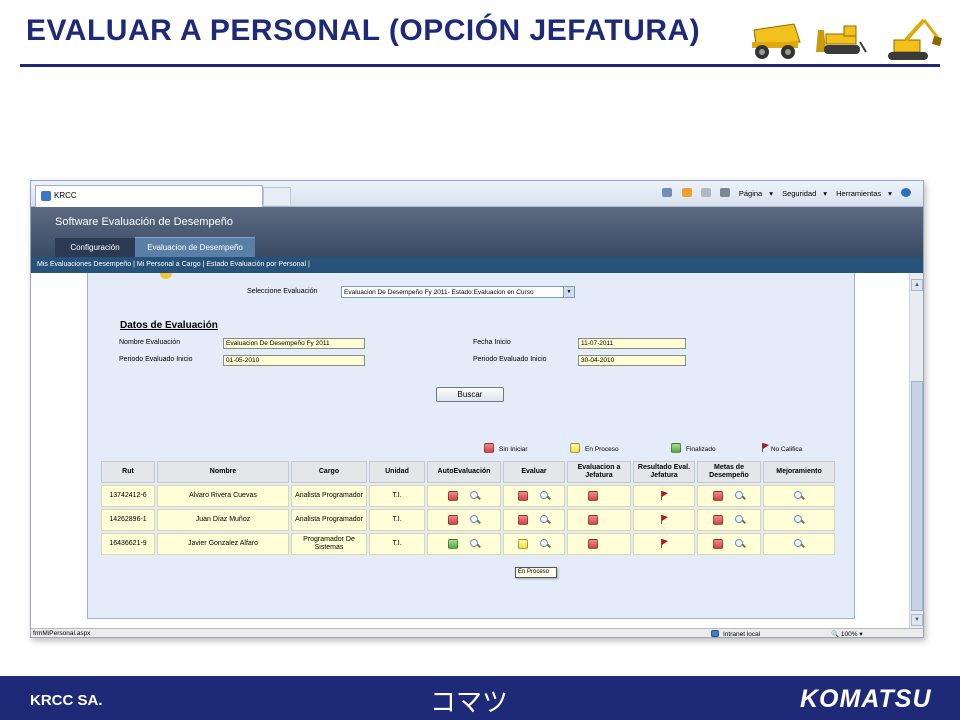 The width and height of the screenshot is (960, 720). Describe the element at coordinates (599, 472) in the screenshot. I see `col-eval-jefatura: Evaluacion a Jefatura` at that location.